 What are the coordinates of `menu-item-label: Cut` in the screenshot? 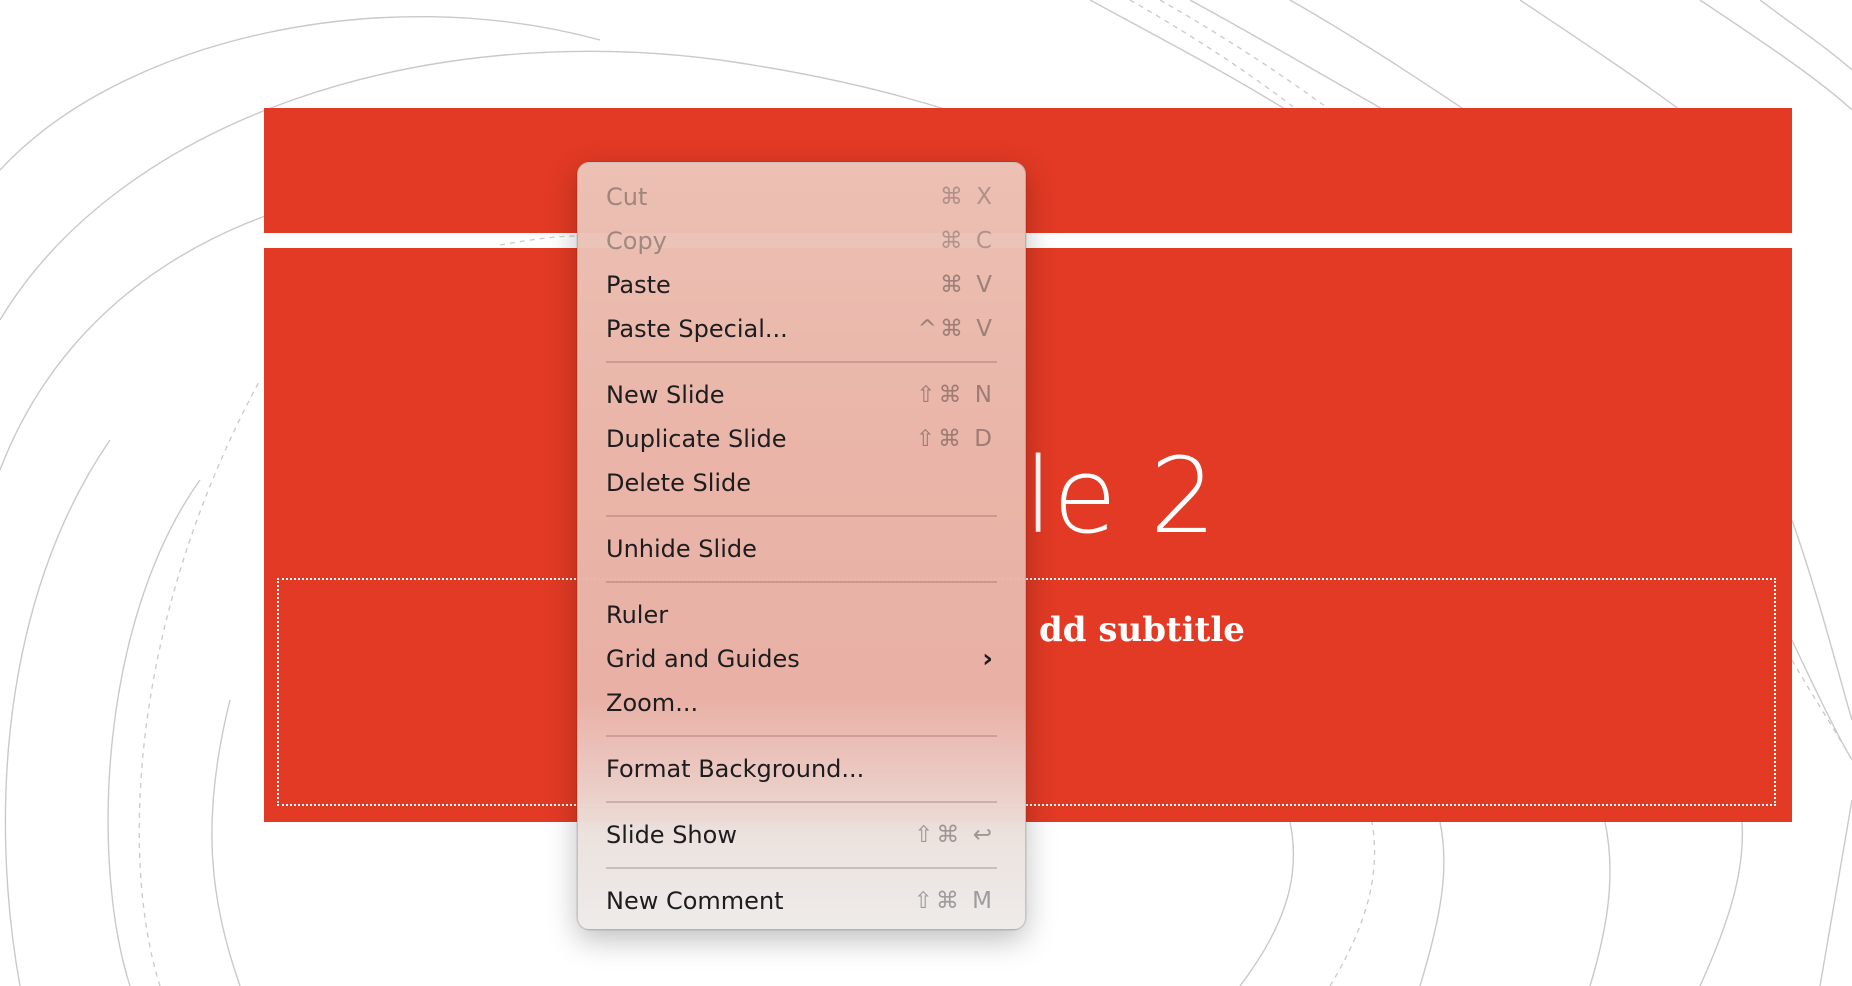 It's located at (627, 197).